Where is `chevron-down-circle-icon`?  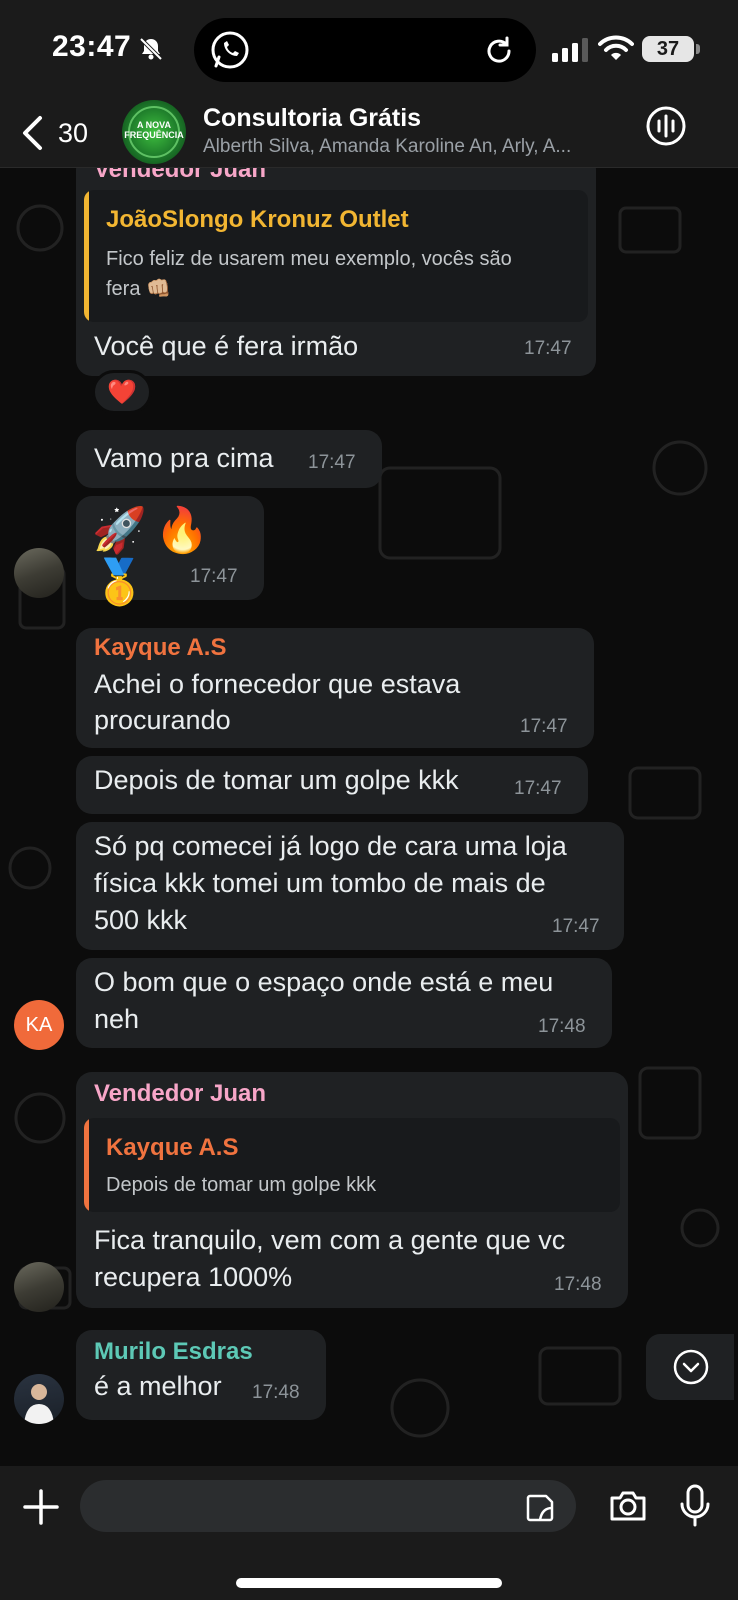
chevron-down-circle-icon is located at coordinates (691, 1367).